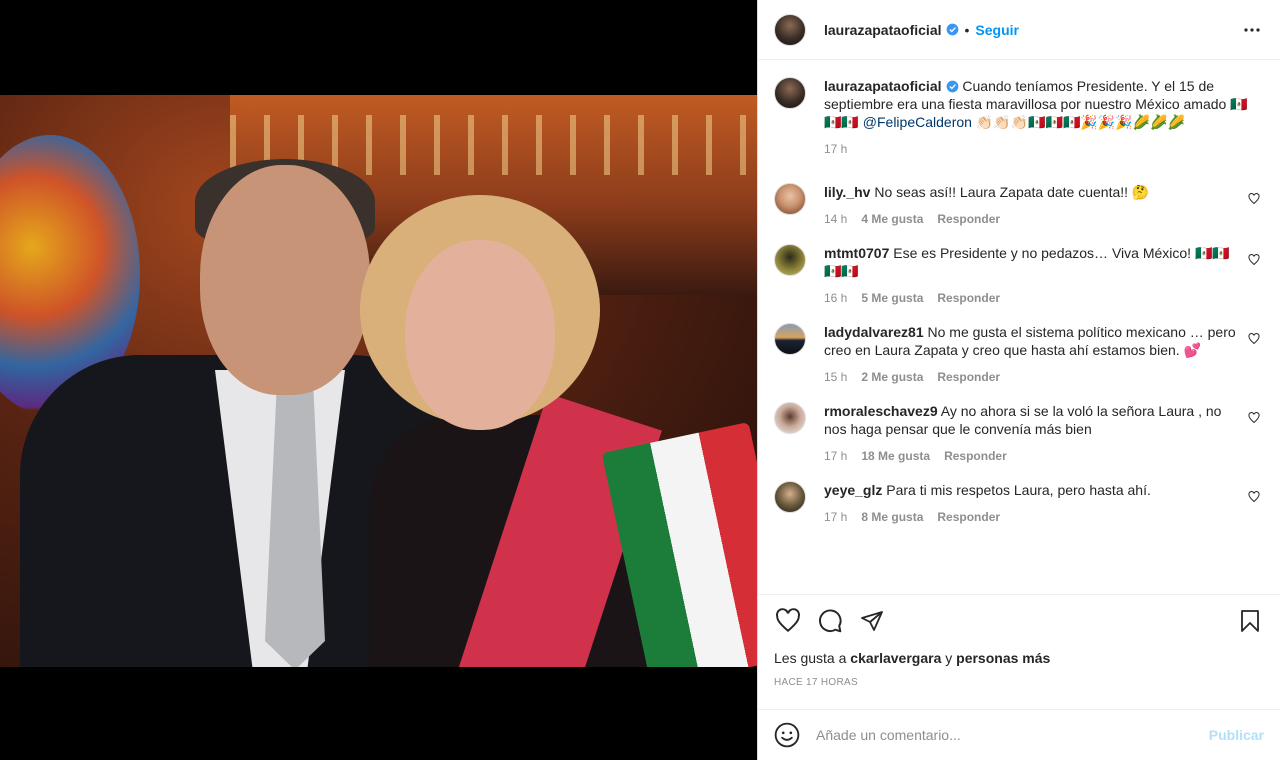 The width and height of the screenshot is (1280, 760). I want to click on save-bookmark-icon, so click(1250, 621).